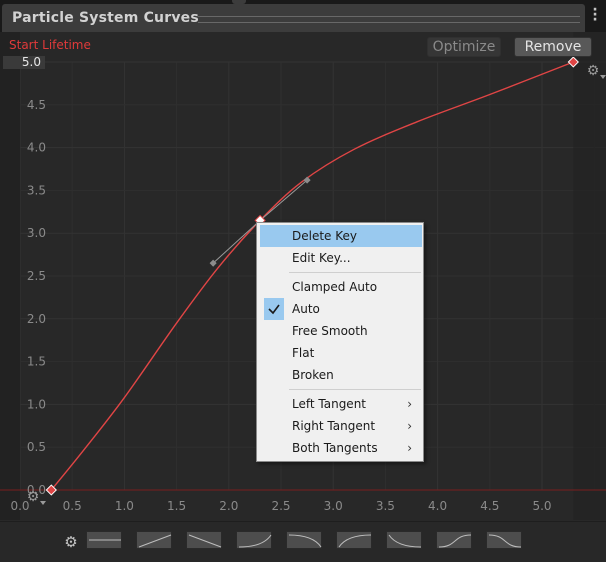 This screenshot has width=606, height=562. Describe the element at coordinates (389, 19) in the screenshot. I see `drag-grip` at that location.